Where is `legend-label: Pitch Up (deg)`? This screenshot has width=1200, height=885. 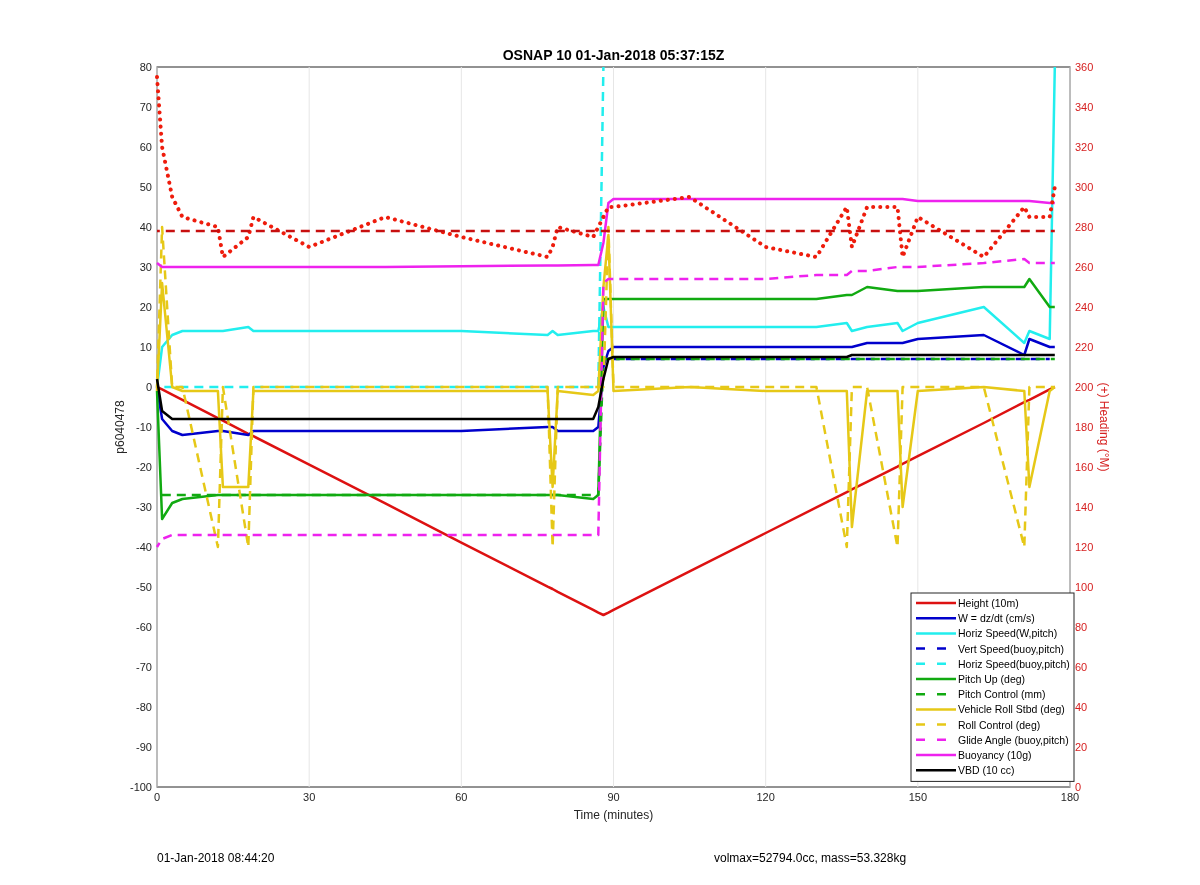
legend-label: Pitch Up (deg) is located at coordinates (992, 679).